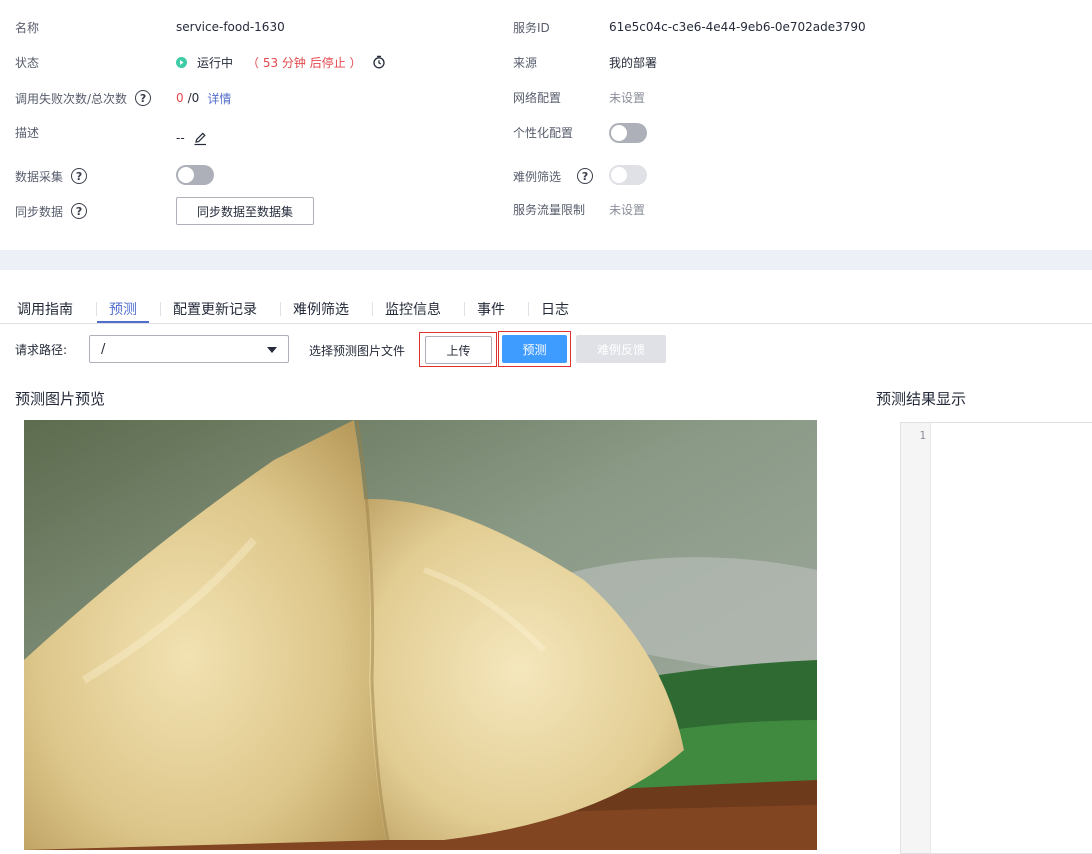 The height and width of the screenshot is (854, 1092). I want to click on chevron-down-icon, so click(272, 350).